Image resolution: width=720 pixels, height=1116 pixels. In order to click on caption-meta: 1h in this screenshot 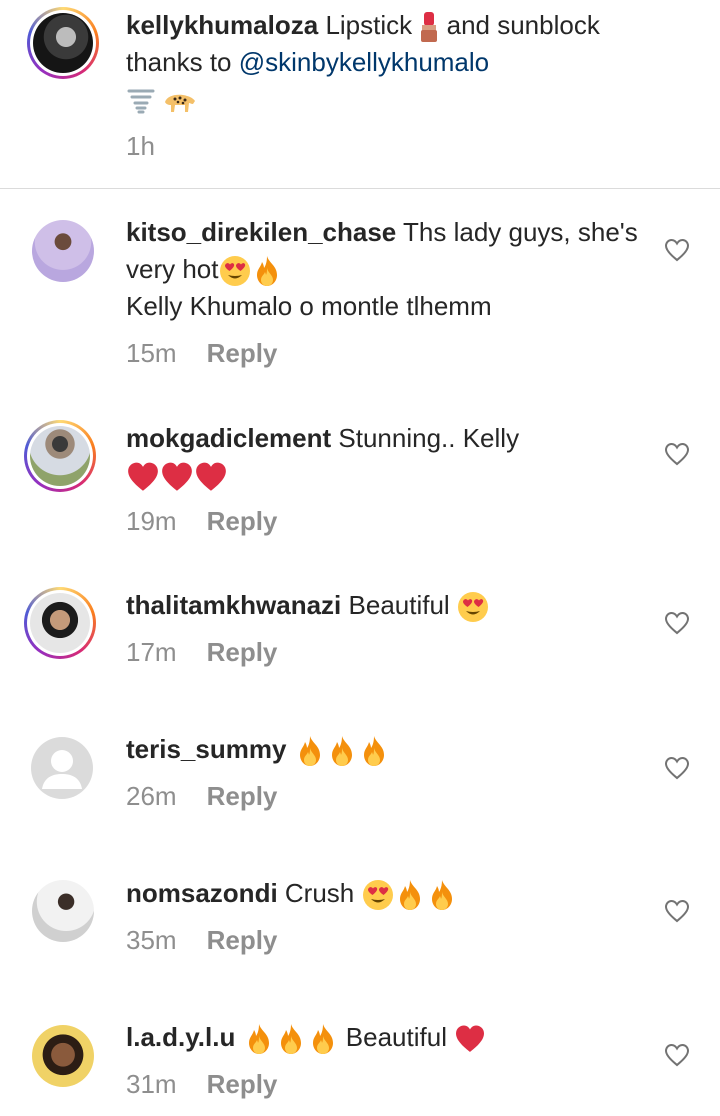, I will do `click(140, 146)`.